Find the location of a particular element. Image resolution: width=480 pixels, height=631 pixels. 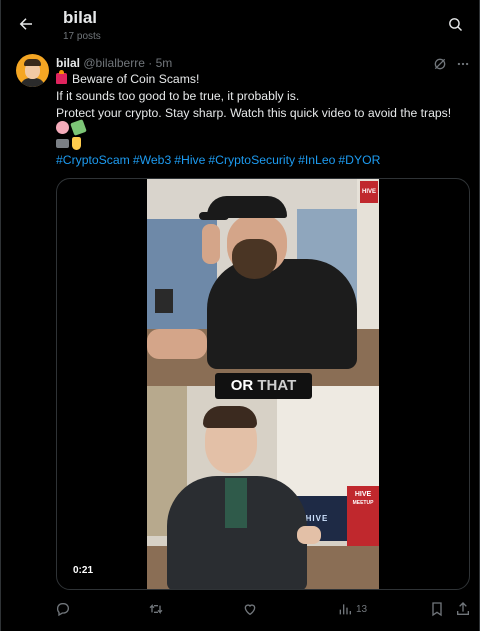

bookmark-button is located at coordinates (437, 609).